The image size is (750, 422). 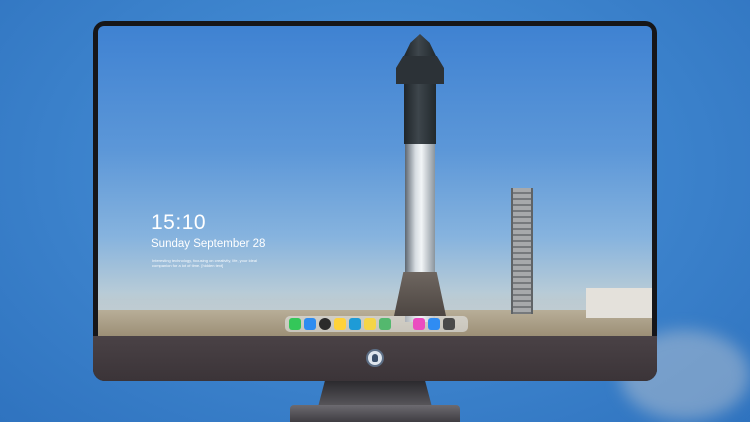 What do you see at coordinates (419, 324) in the screenshot?
I see `music-icon` at bounding box center [419, 324].